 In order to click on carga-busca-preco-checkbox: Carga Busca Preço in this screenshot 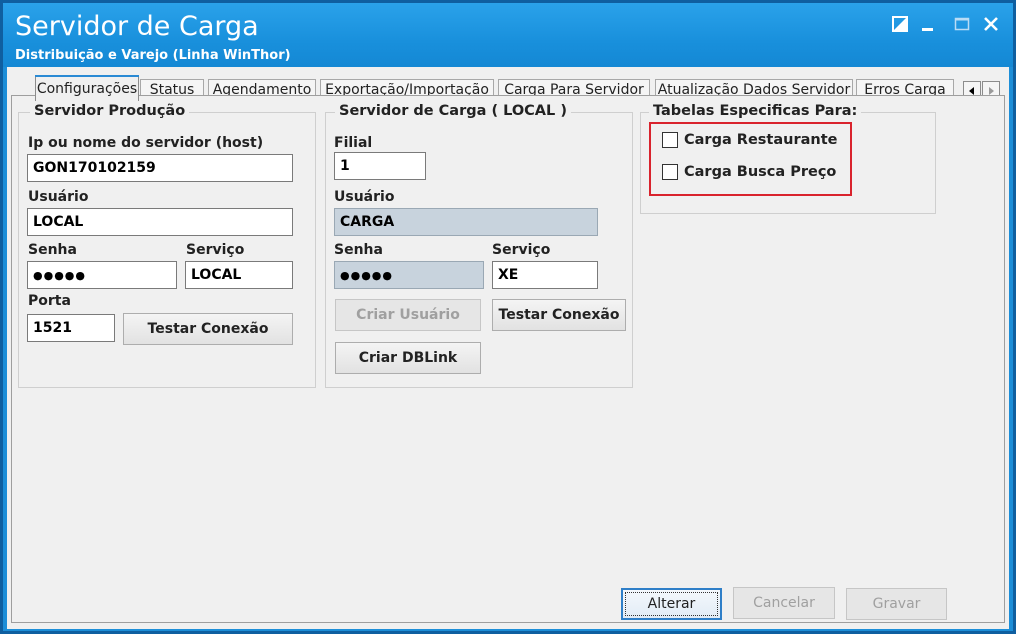, I will do `click(749, 172)`.